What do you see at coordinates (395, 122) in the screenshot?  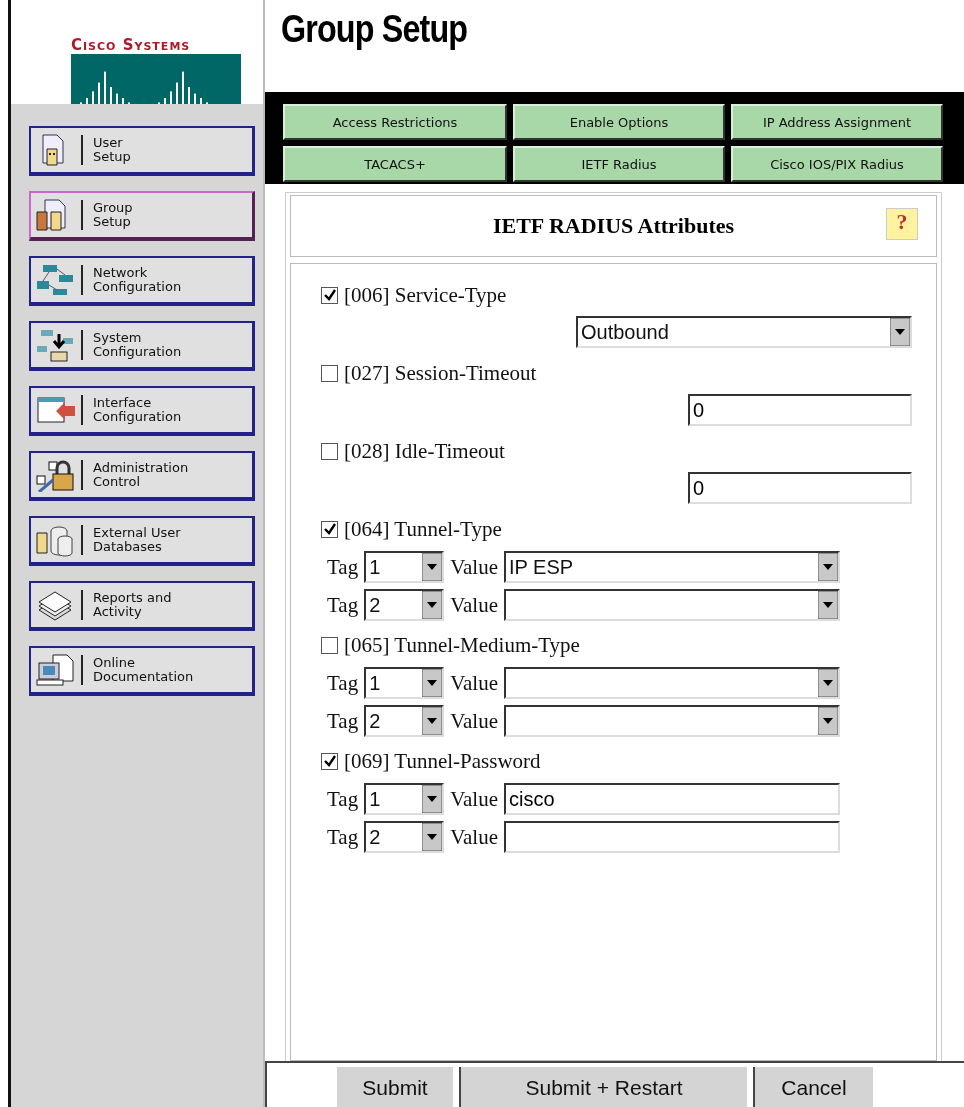 I see `tab-button: Access Restrictions` at bounding box center [395, 122].